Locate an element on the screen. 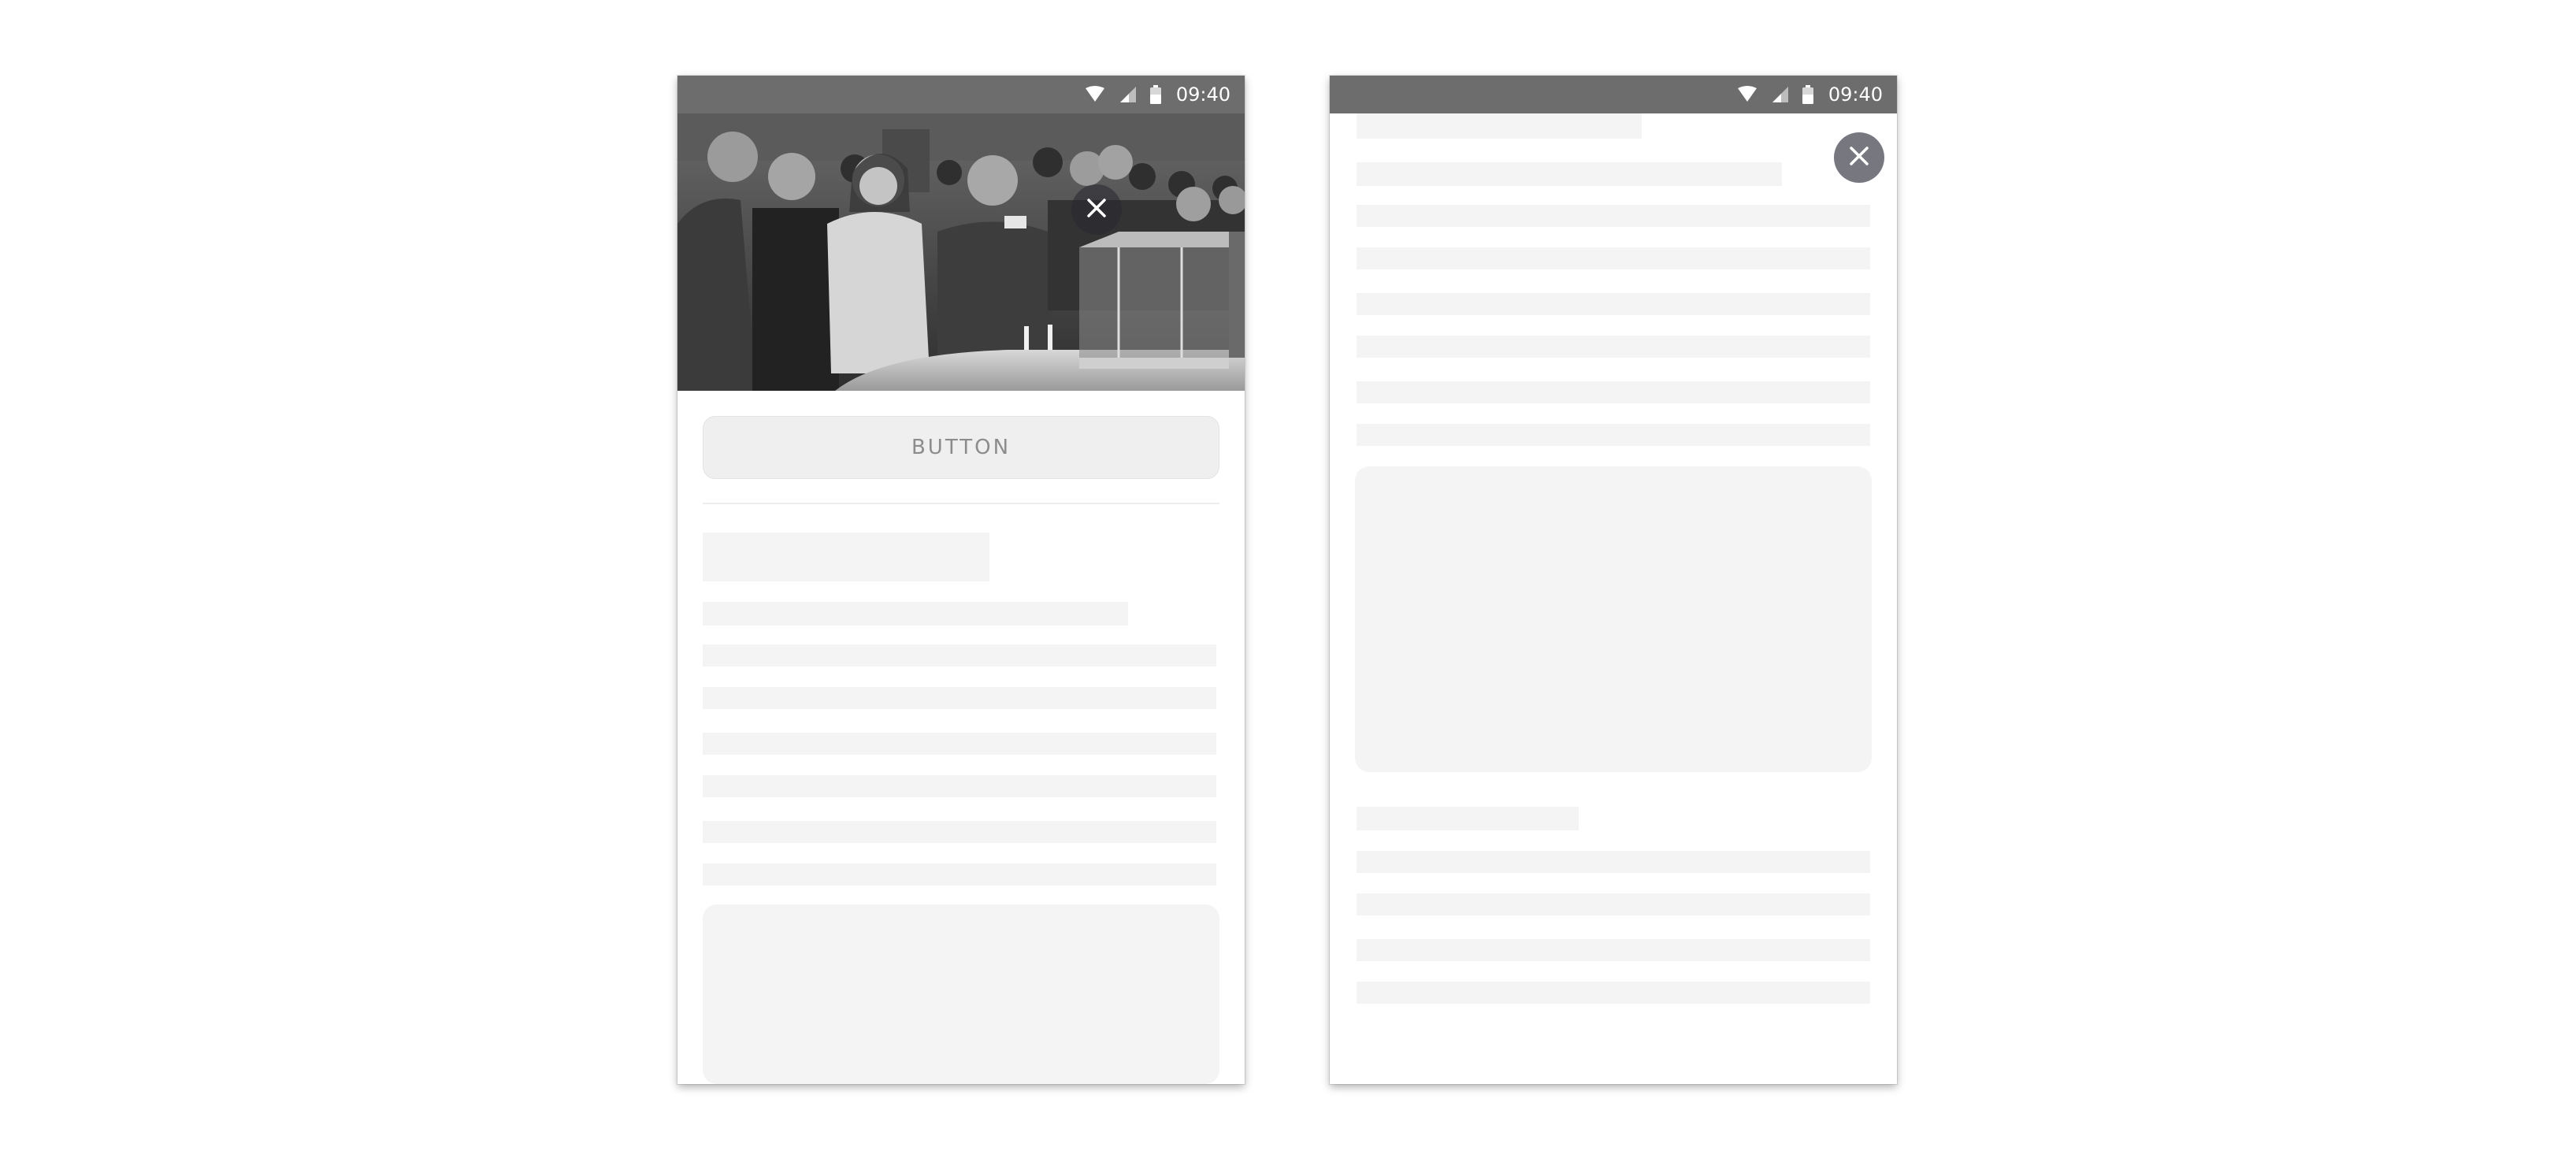 This screenshot has height=1166, width=2576. skeleton-heading is located at coordinates (1468, 818).